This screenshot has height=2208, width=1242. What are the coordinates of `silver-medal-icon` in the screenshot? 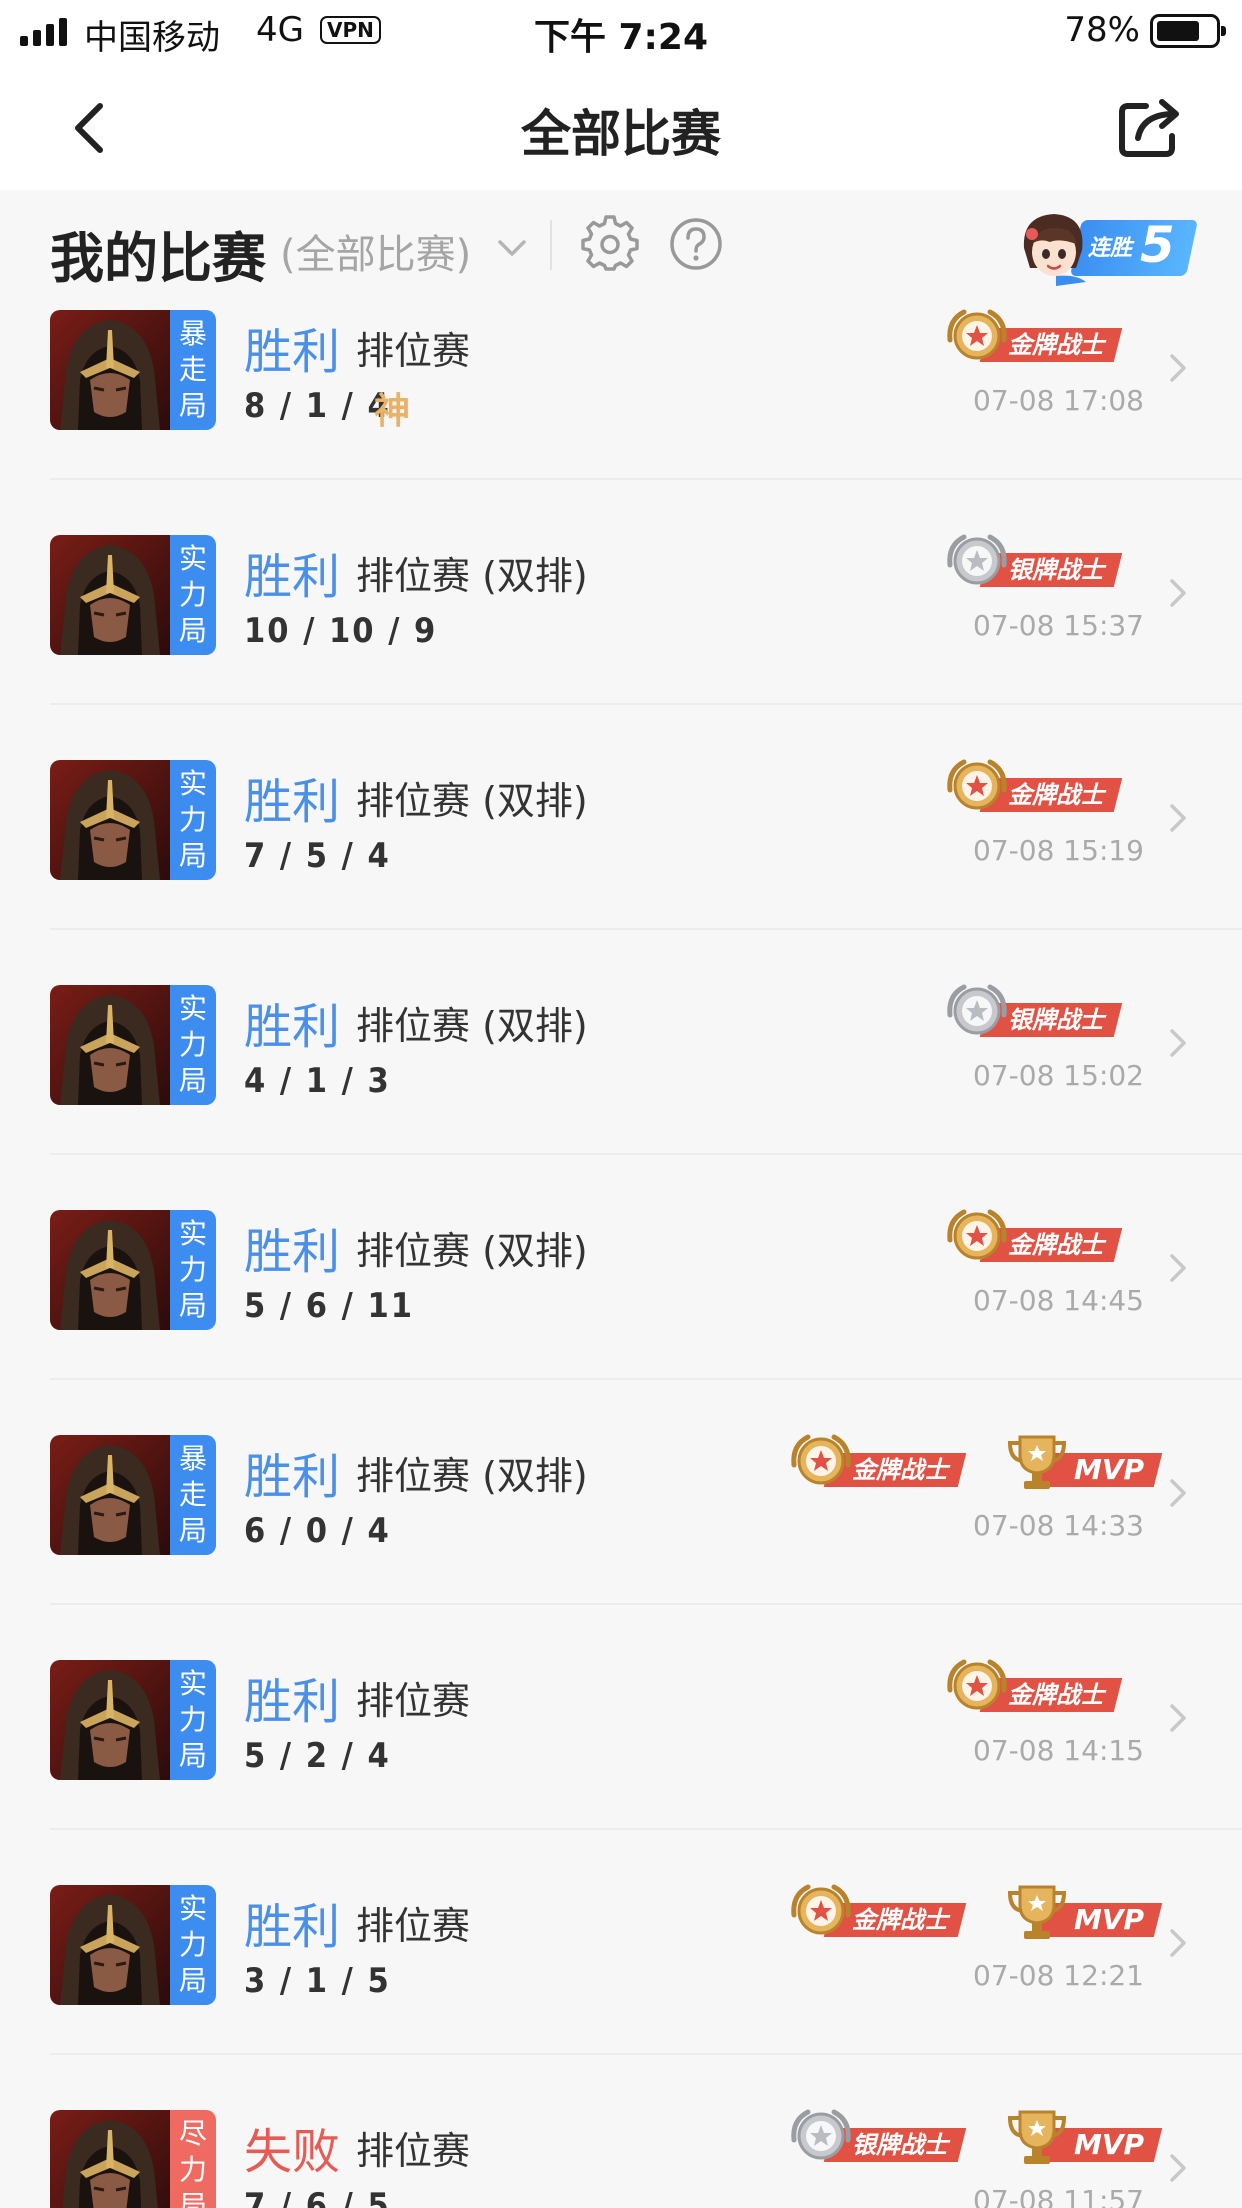 It's located at (977, 1009).